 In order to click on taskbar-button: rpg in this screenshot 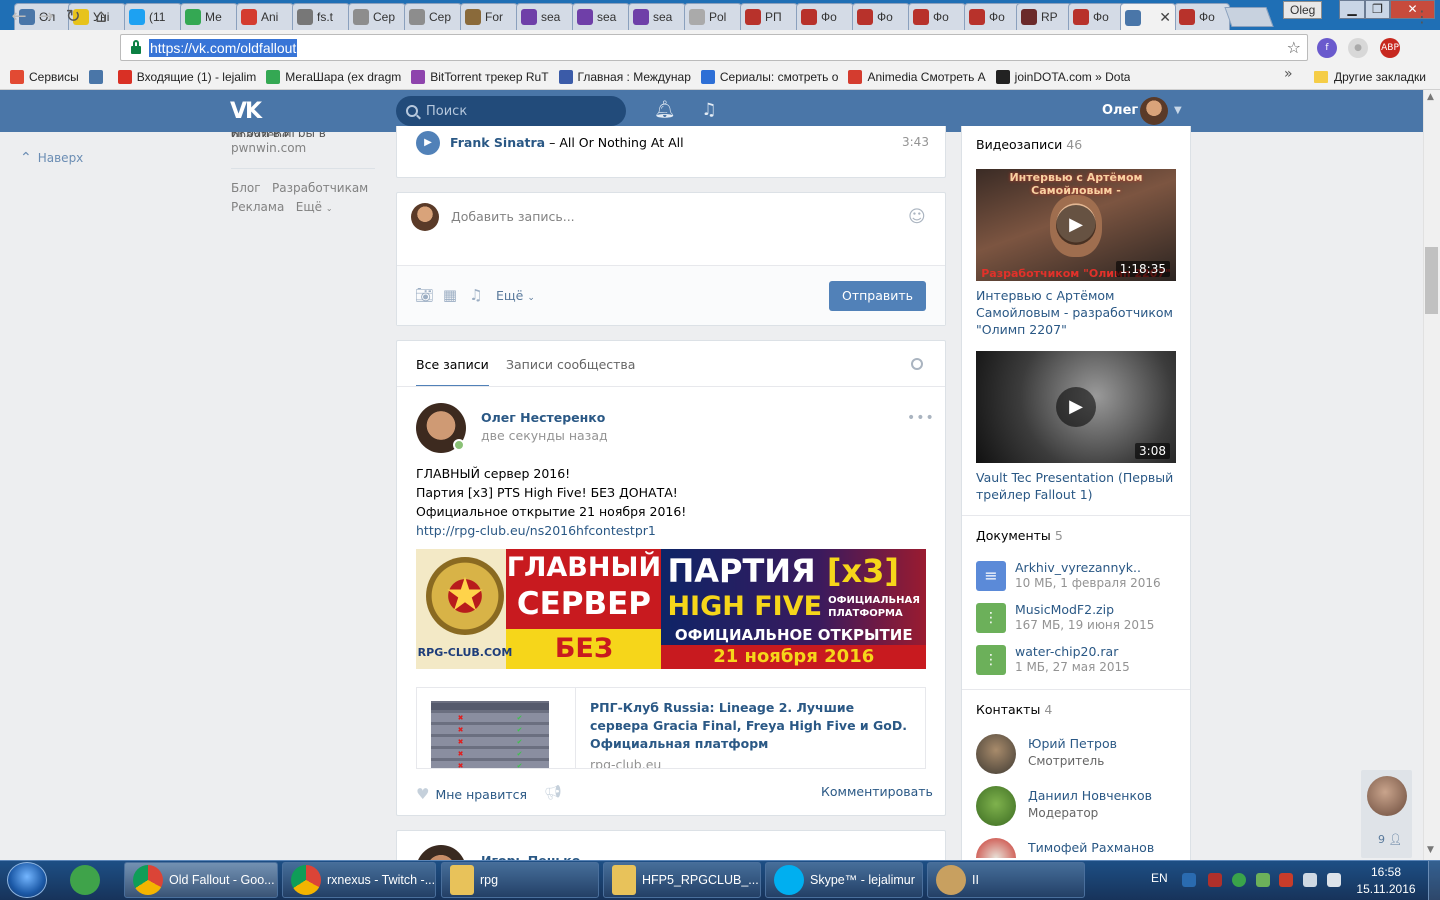, I will do `click(520, 880)`.